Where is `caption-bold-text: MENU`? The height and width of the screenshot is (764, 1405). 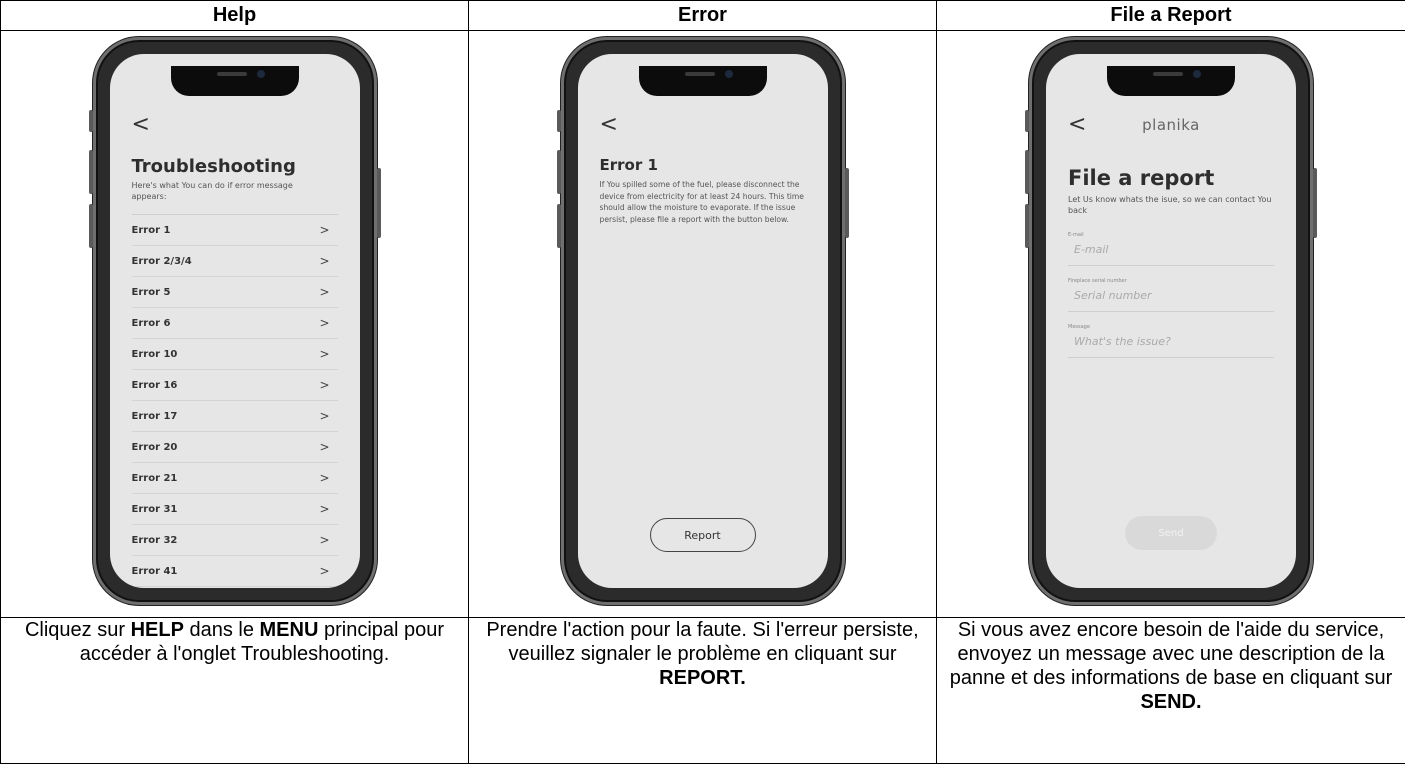
caption-bold-text: MENU is located at coordinates (289, 630).